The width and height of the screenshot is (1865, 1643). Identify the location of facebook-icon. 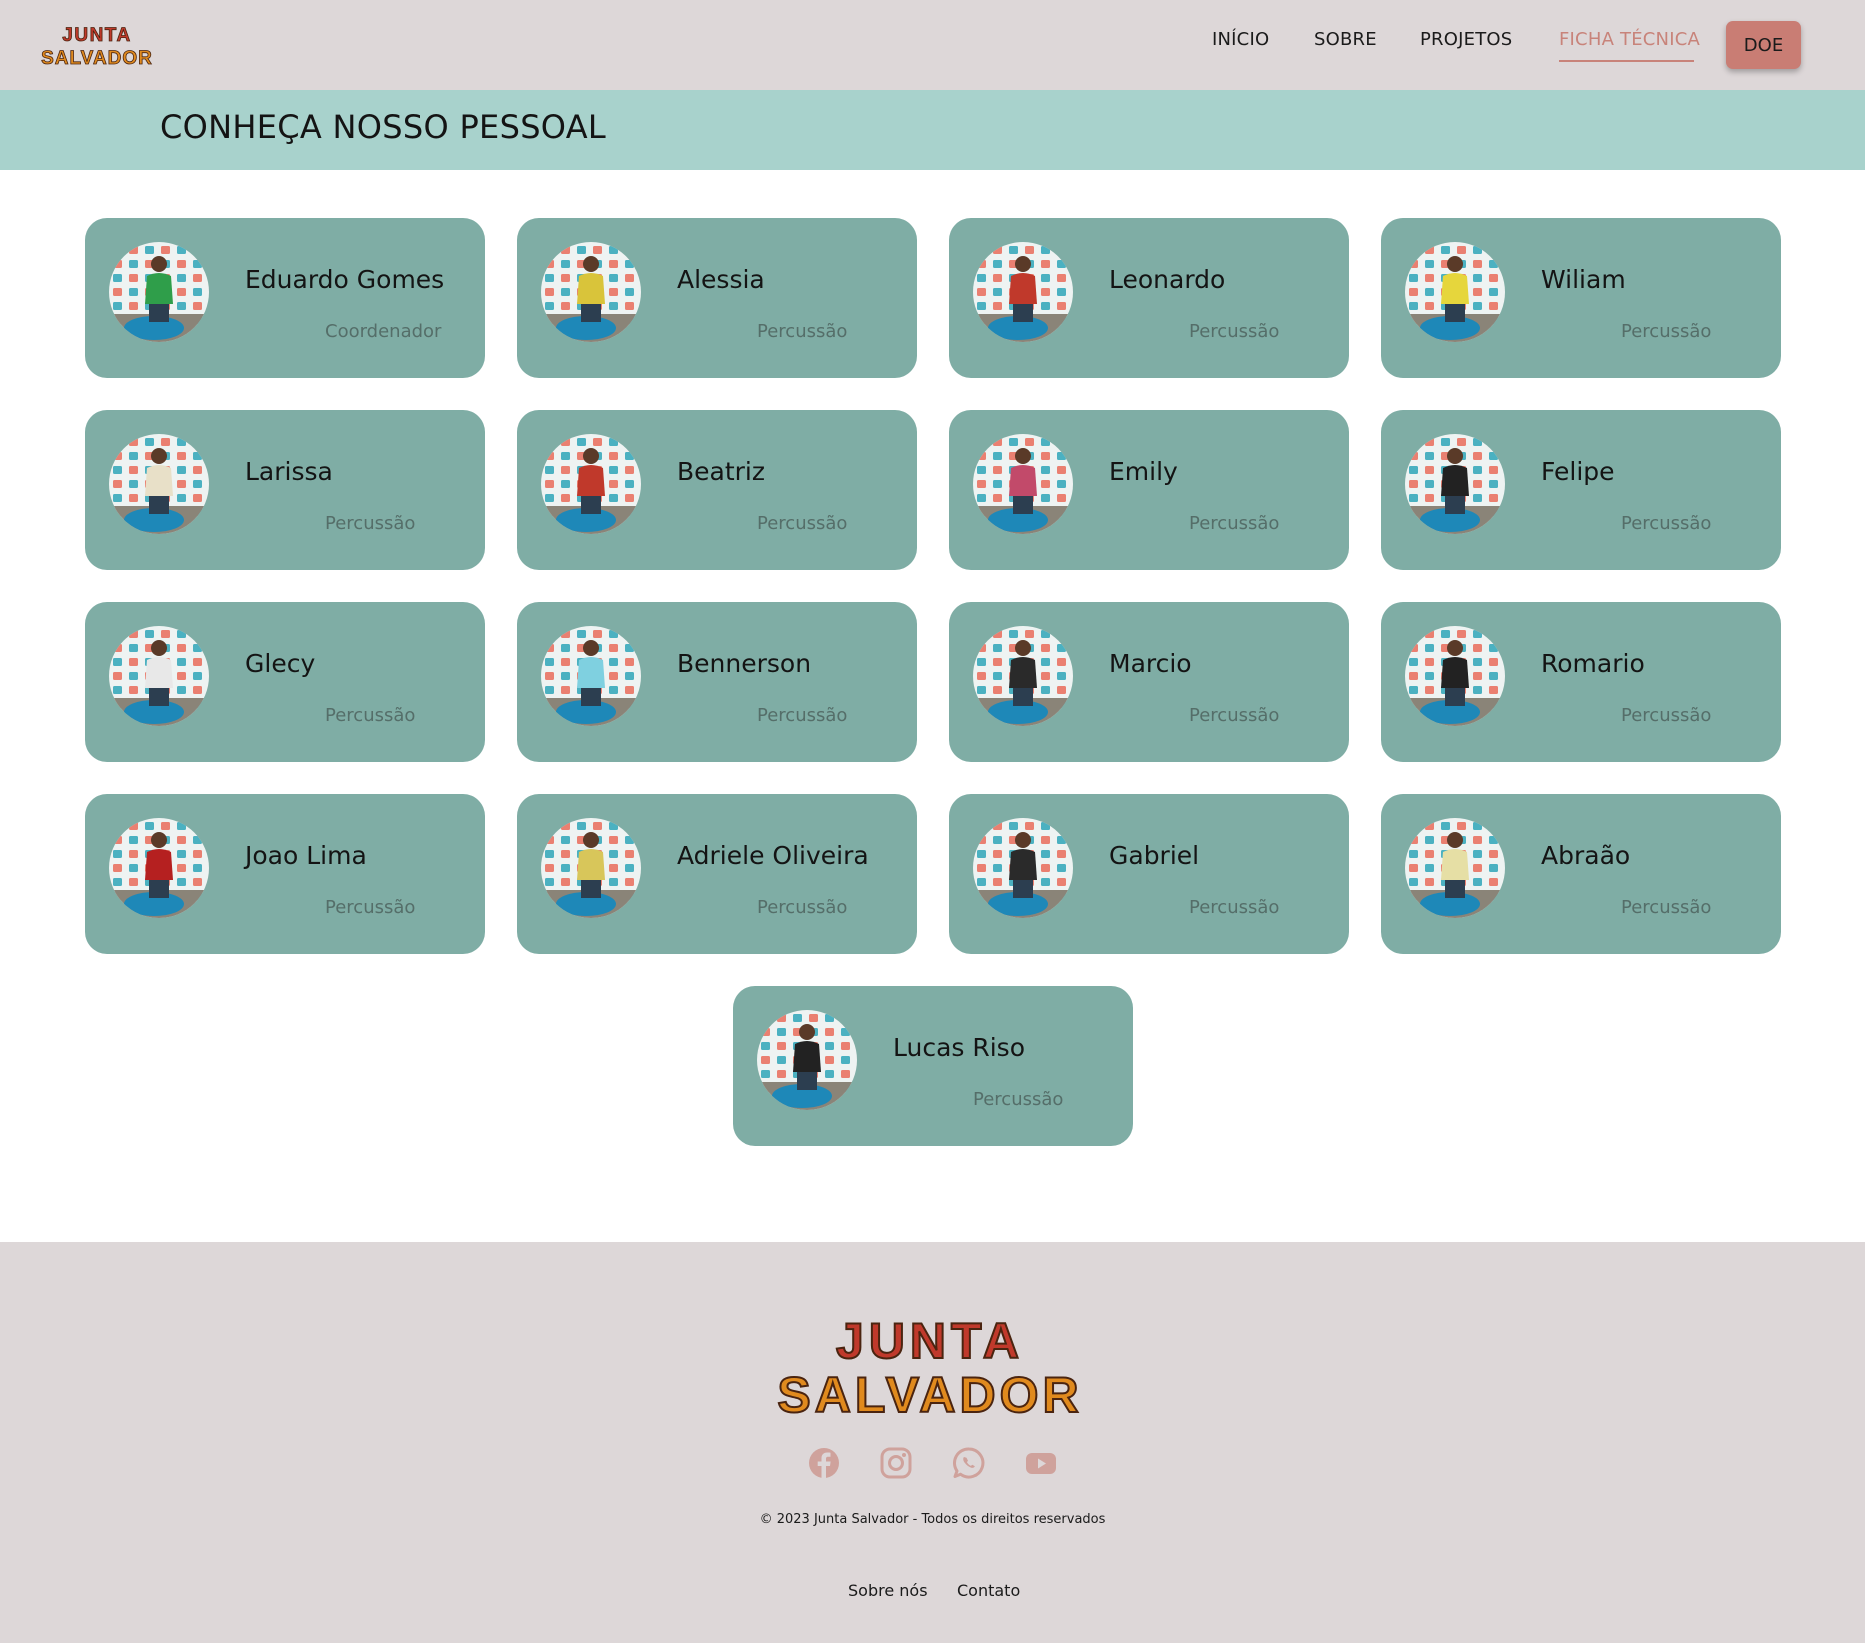
(824, 1463).